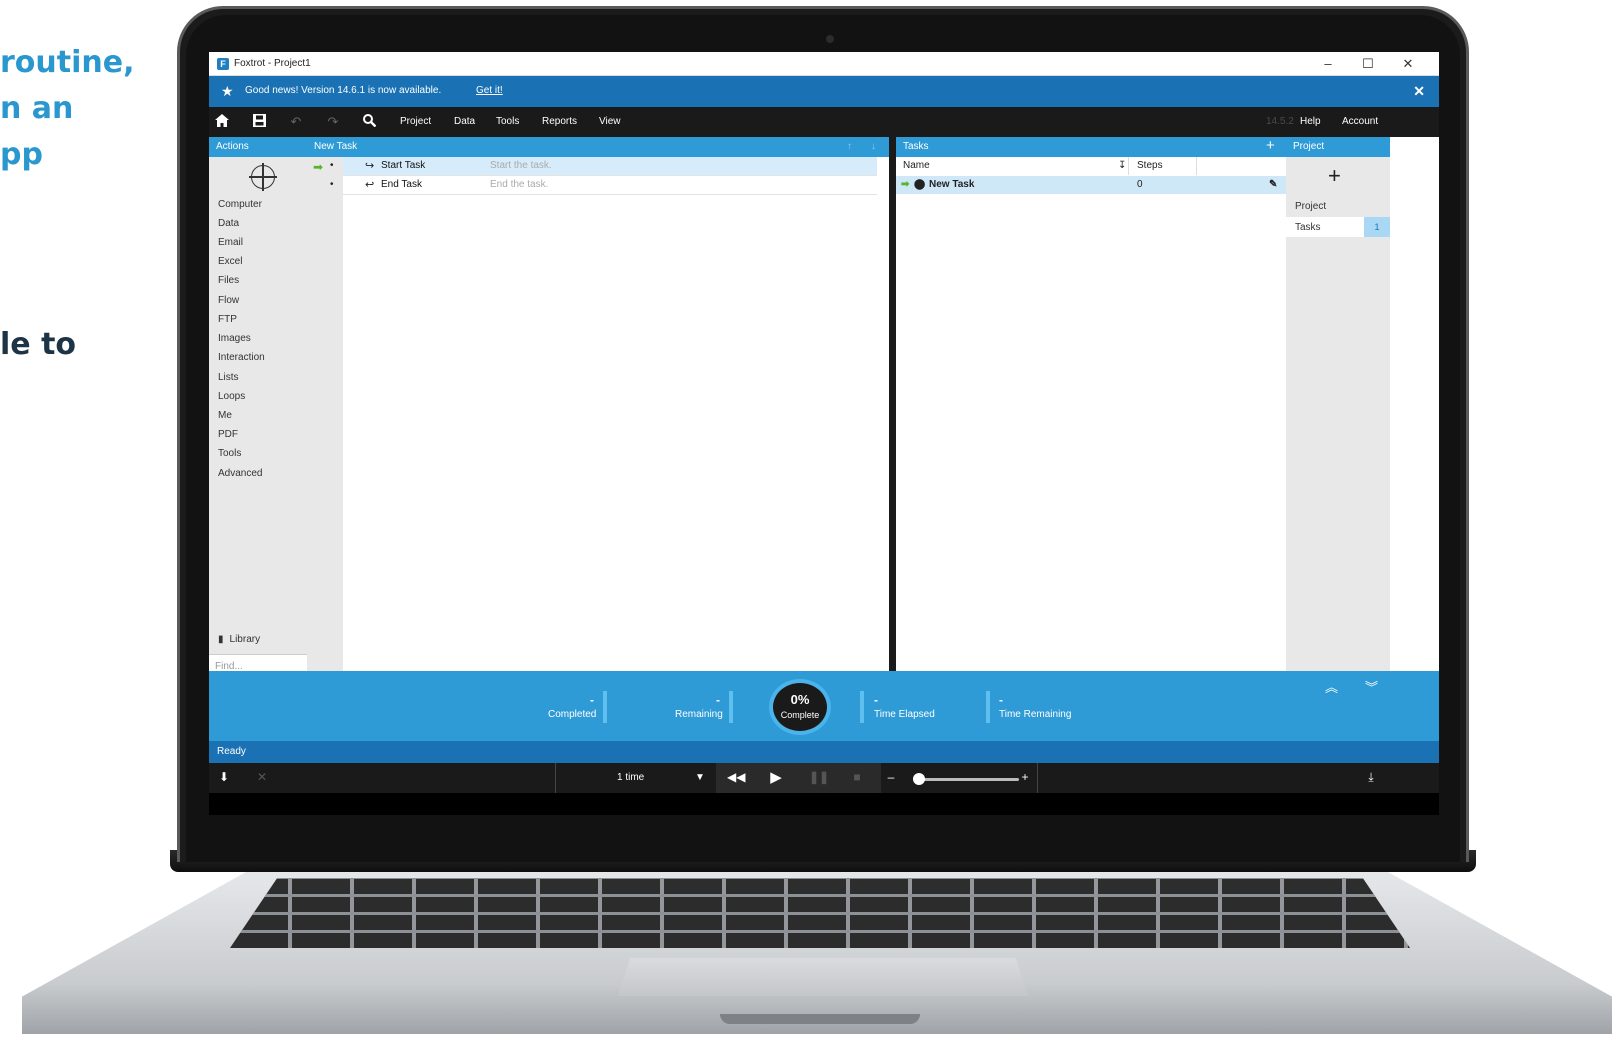 This screenshot has height=1045, width=1621. What do you see at coordinates (892, 404) in the screenshot?
I see `pane-divider` at bounding box center [892, 404].